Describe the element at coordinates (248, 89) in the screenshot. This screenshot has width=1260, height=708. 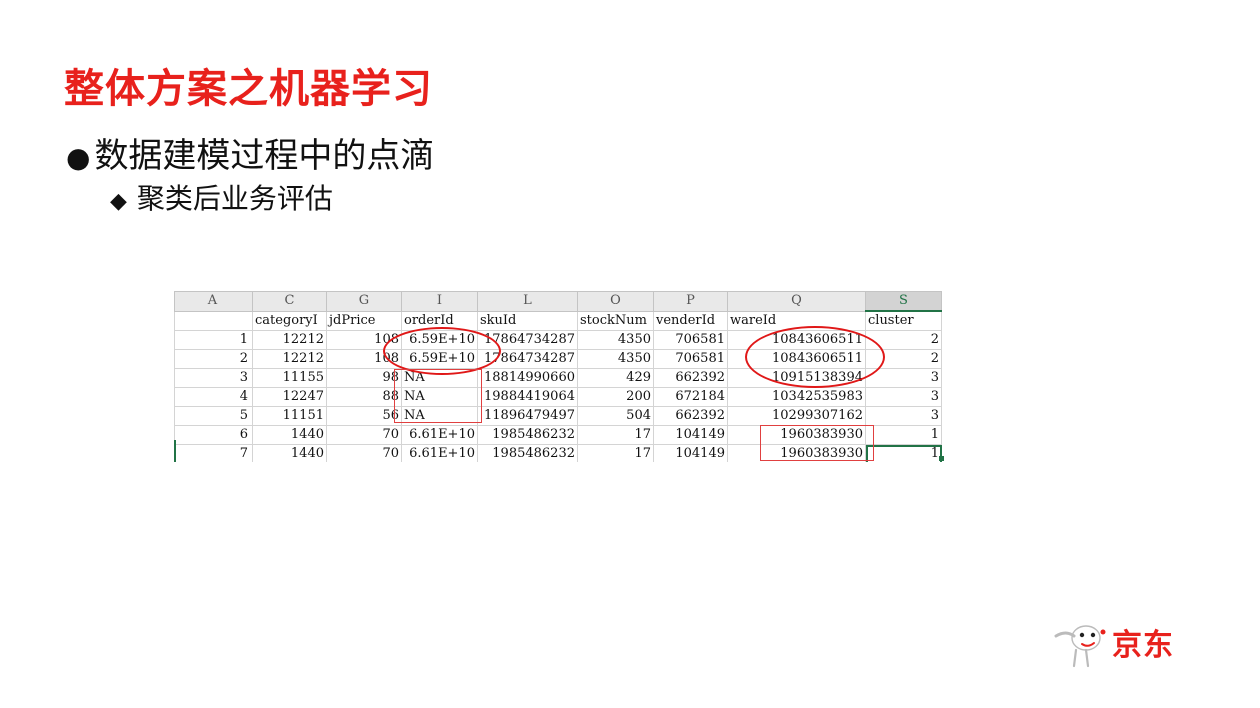
I see `slide-title: 整体方案之机器学习` at that location.